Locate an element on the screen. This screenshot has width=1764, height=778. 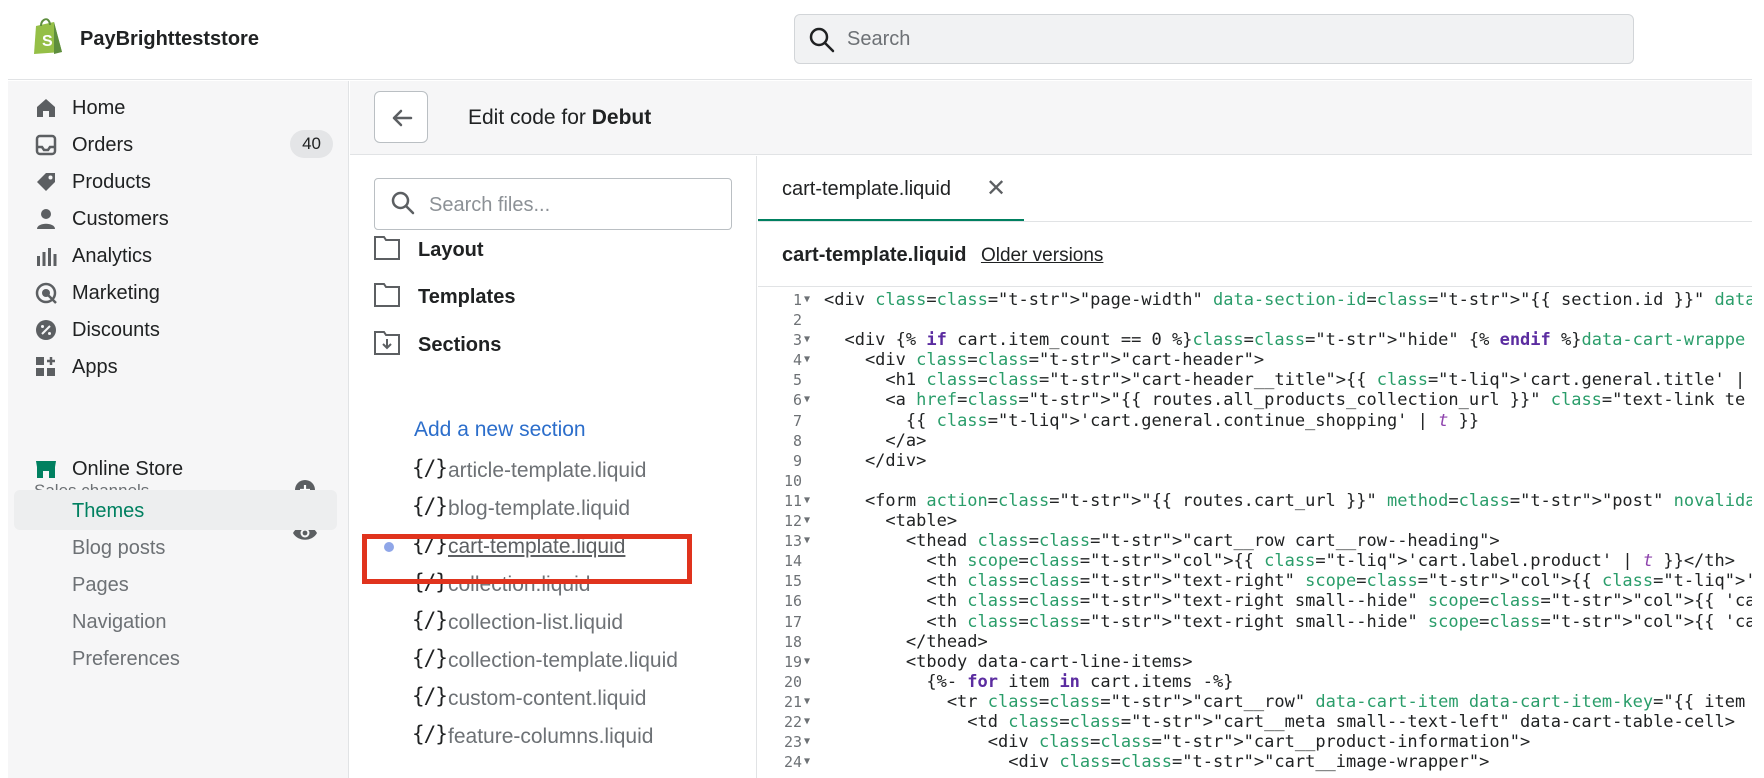
nav-subitem-label: Themes is located at coordinates (108, 511).